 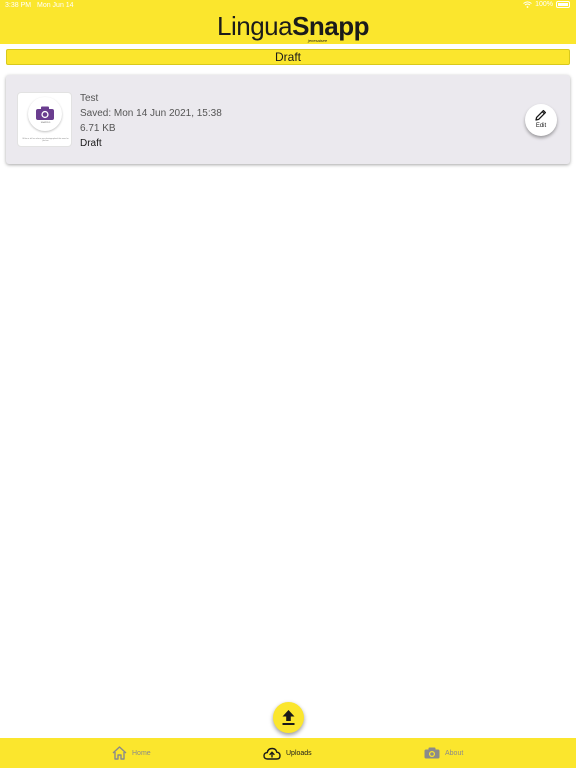 What do you see at coordinates (255, 26) in the screenshot?
I see `logo-lingua: Lingua` at bounding box center [255, 26].